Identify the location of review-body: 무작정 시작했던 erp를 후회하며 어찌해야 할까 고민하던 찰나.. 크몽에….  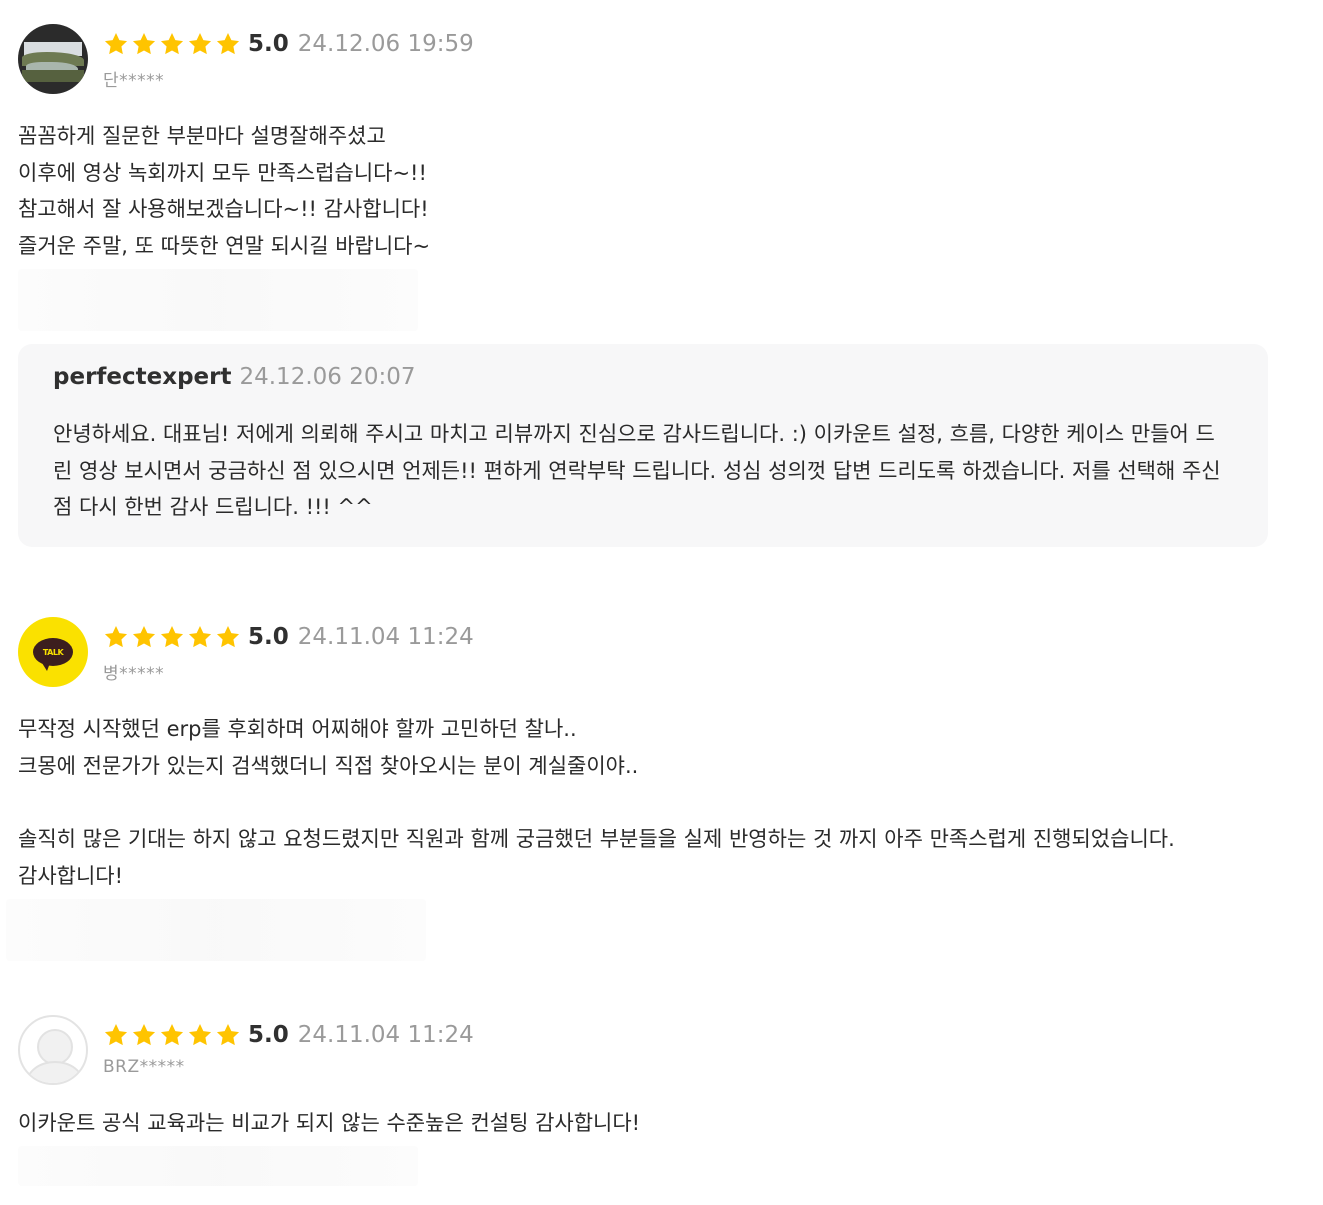
(596, 802).